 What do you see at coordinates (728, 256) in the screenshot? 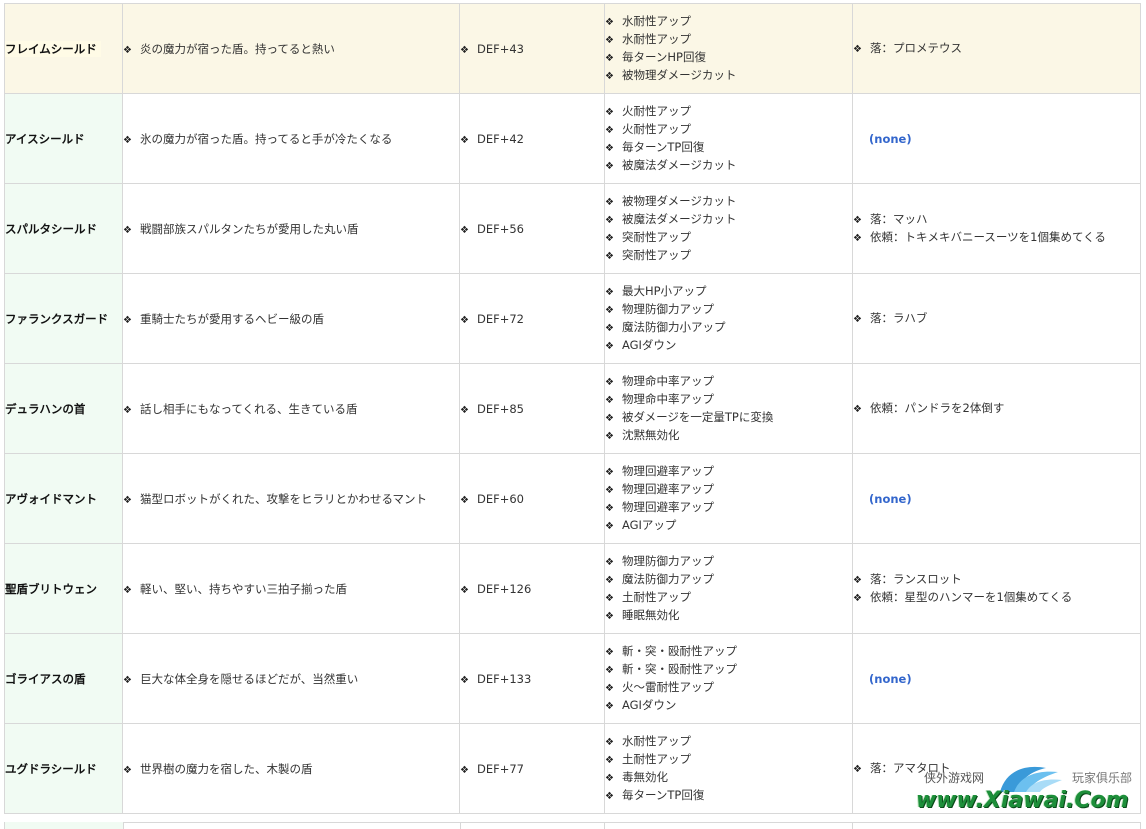
I see `effect-item: ❖ 突耐性アップ` at bounding box center [728, 256].